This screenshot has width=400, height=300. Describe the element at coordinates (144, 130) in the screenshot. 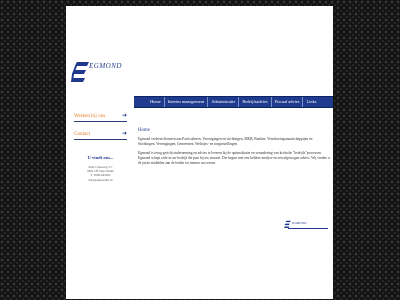

I see `page-title: Home` at that location.